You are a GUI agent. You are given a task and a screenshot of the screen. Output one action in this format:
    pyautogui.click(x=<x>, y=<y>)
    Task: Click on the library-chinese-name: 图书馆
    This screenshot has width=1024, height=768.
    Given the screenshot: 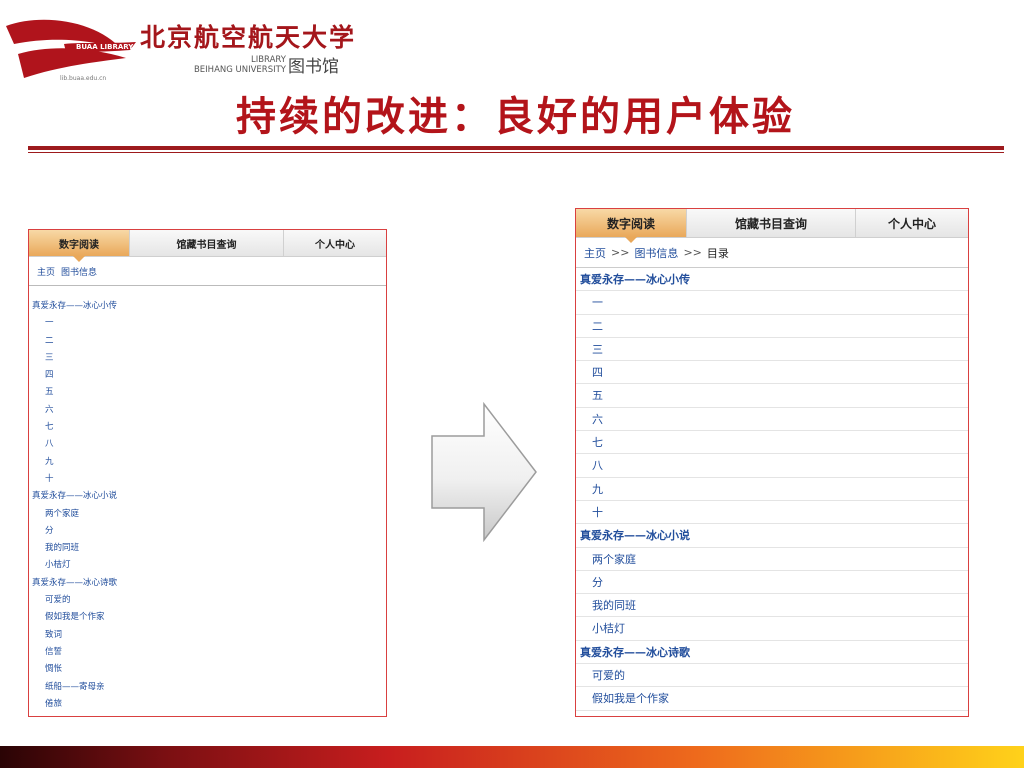 What is the action you would take?
    pyautogui.click(x=313, y=67)
    